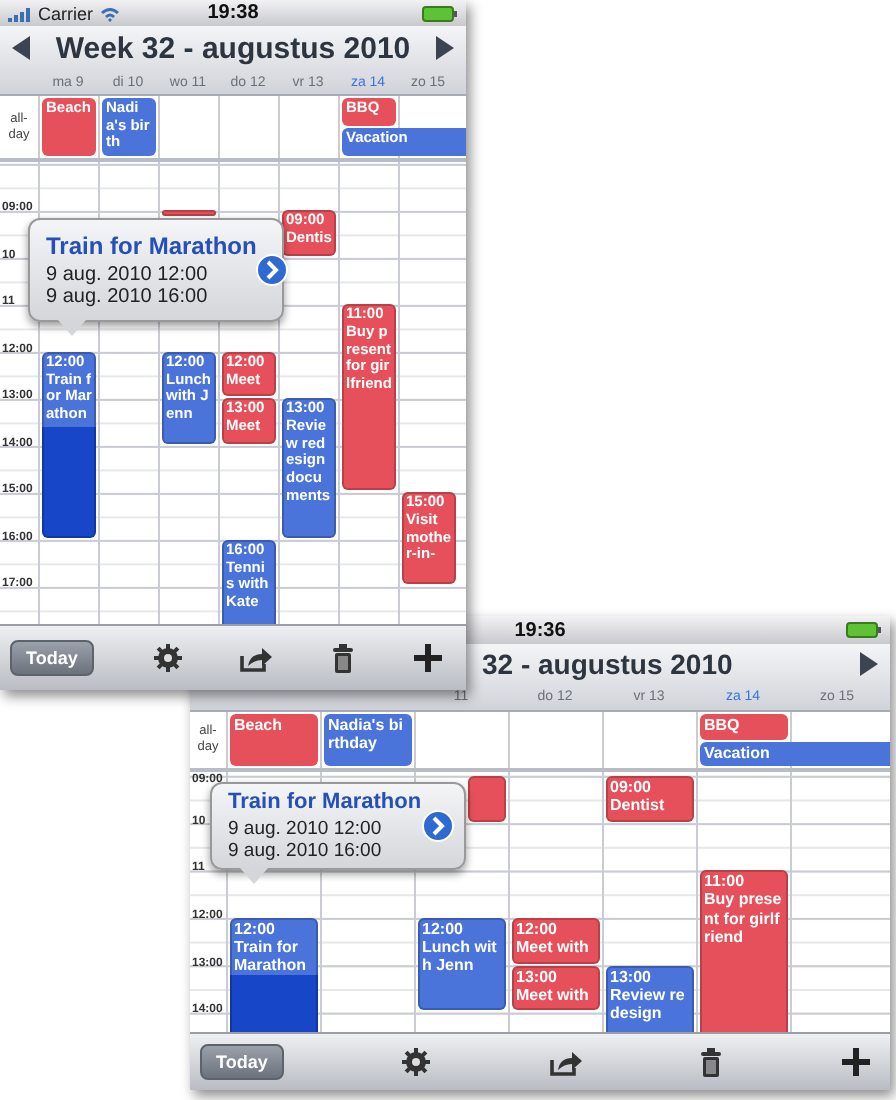 The height and width of the screenshot is (1100, 896). What do you see at coordinates (608, 664) in the screenshot?
I see `week-title: 32 - augustus 2010` at bounding box center [608, 664].